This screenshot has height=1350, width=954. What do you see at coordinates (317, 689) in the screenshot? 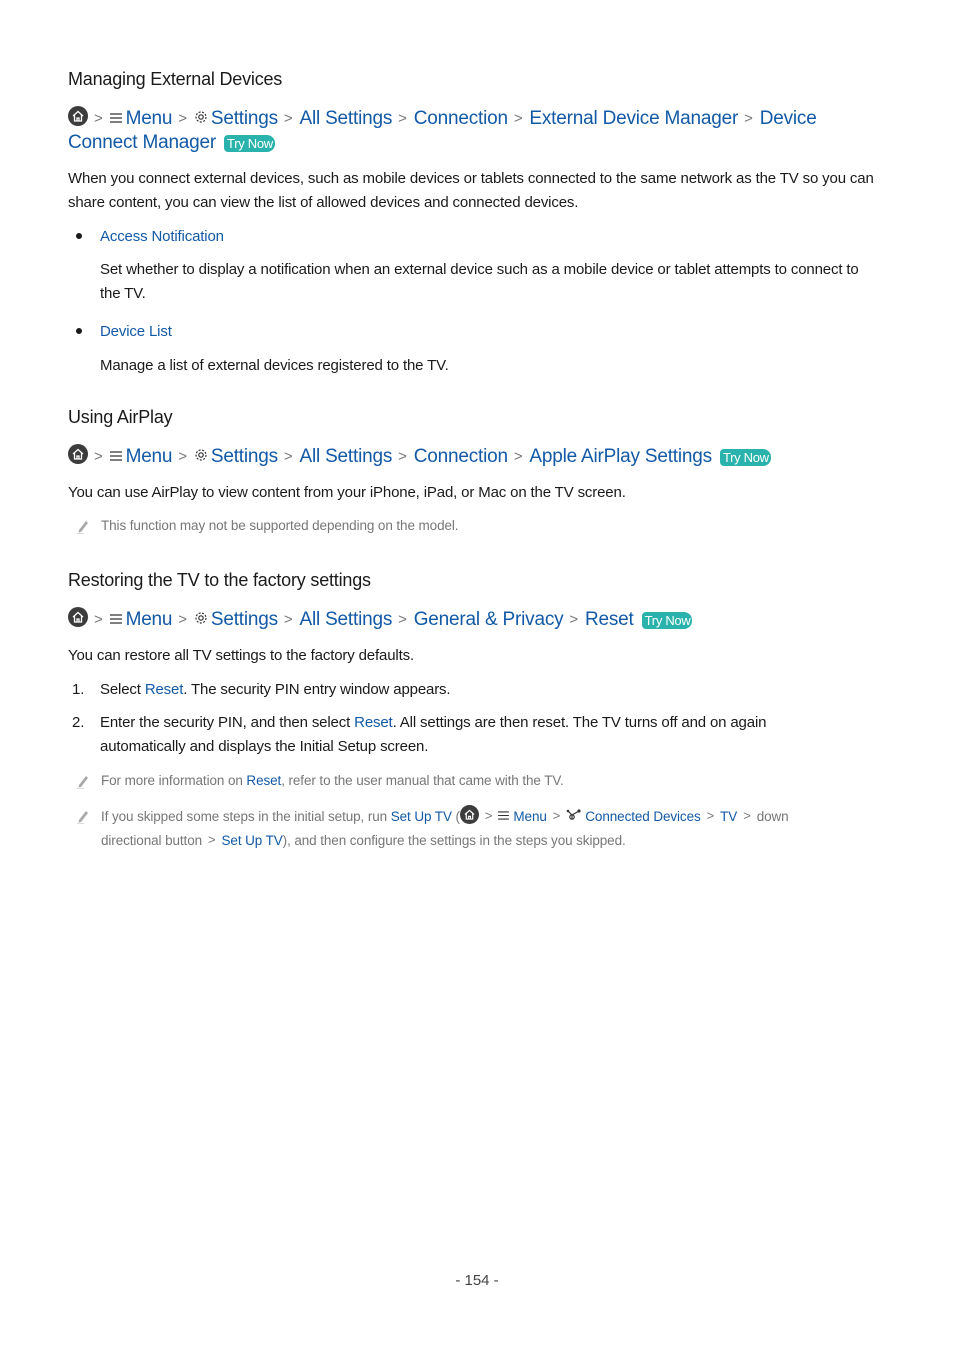
I see `step-text: . The security PIN entry window appears.` at bounding box center [317, 689].